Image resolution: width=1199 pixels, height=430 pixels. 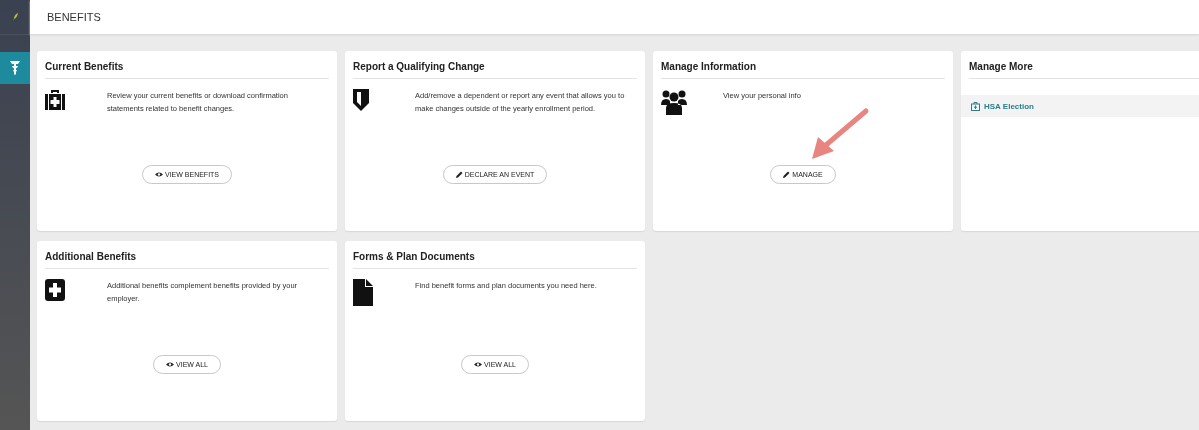 What do you see at coordinates (1080, 106) in the screenshot?
I see `link-item: HSA Election` at bounding box center [1080, 106].